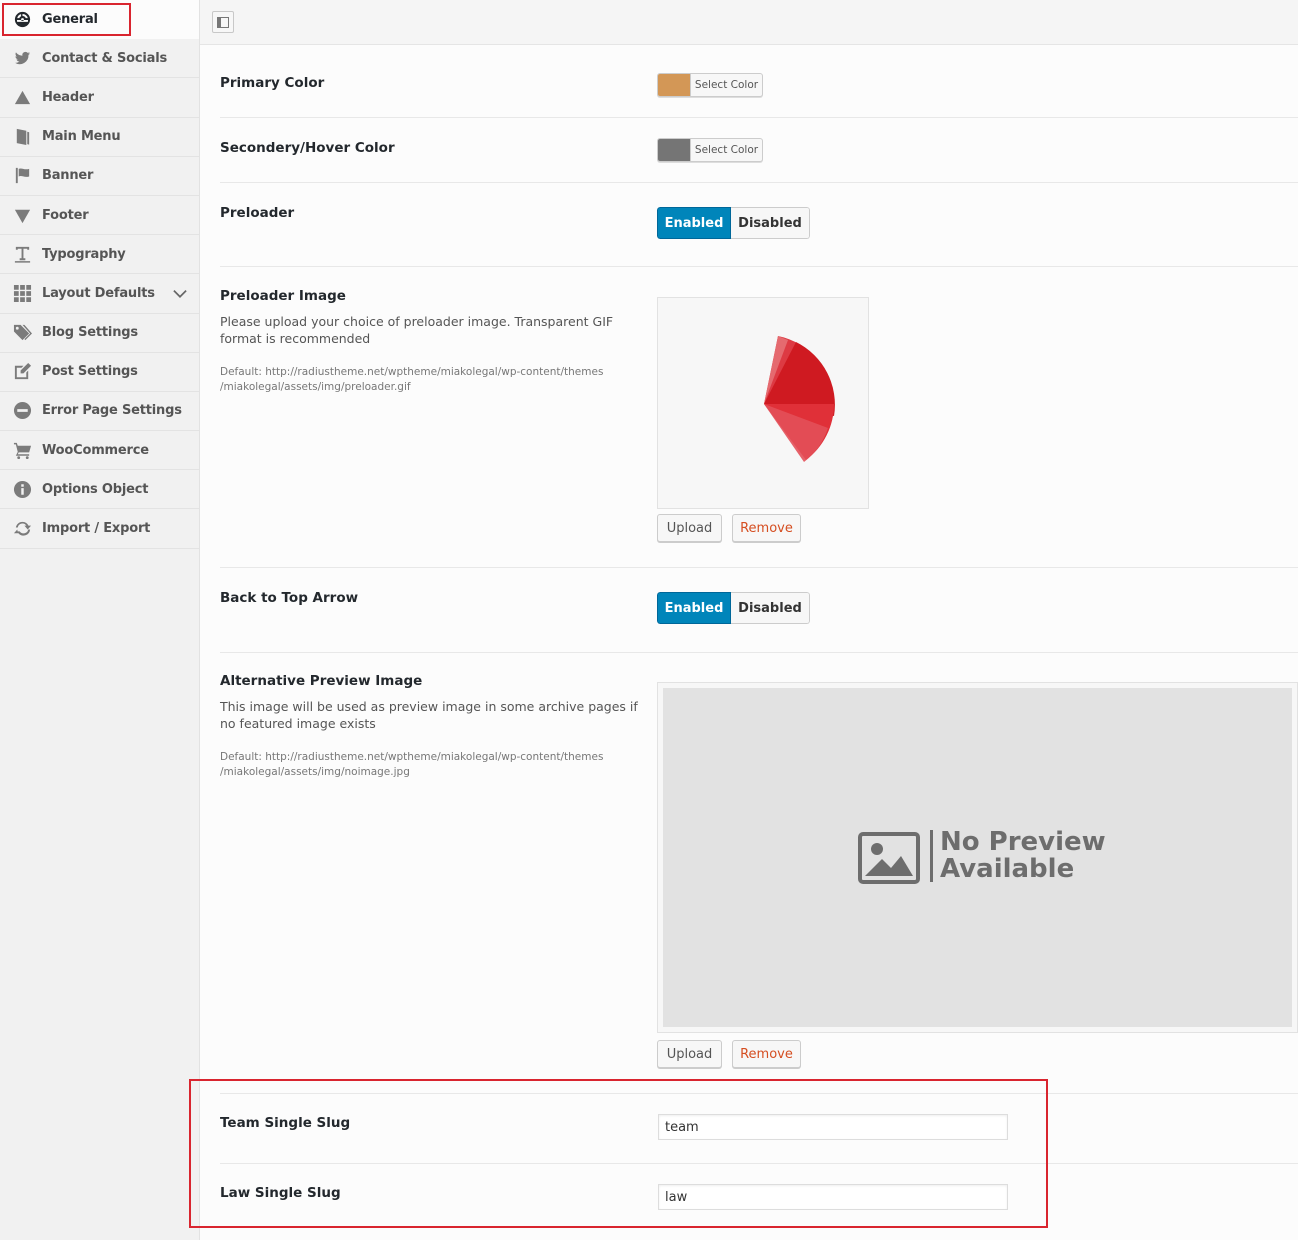 The image size is (1298, 1240). I want to click on book-icon, so click(22, 137).